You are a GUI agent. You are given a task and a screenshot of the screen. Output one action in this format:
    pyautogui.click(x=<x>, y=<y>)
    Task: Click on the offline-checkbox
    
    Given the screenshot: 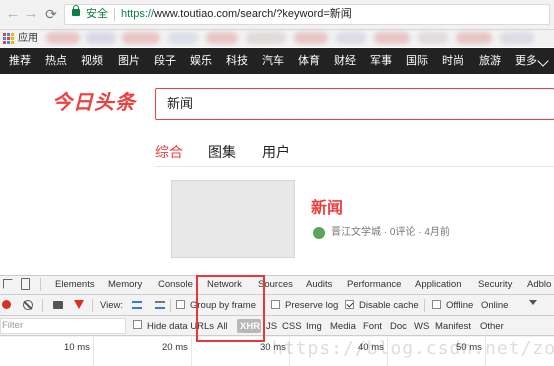 What is the action you would take?
    pyautogui.click(x=436, y=304)
    